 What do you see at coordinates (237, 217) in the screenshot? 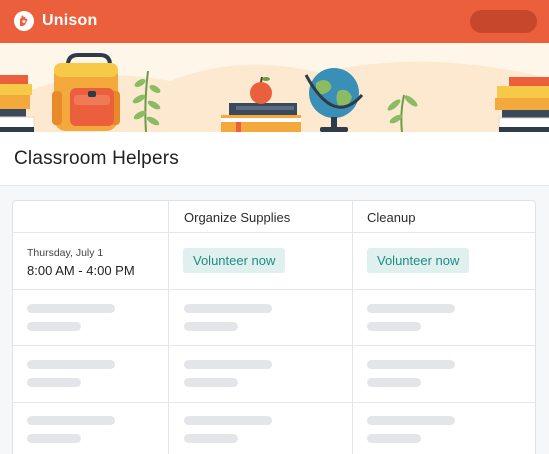
I see `column-header-organize-supplies: Organize Supplies` at bounding box center [237, 217].